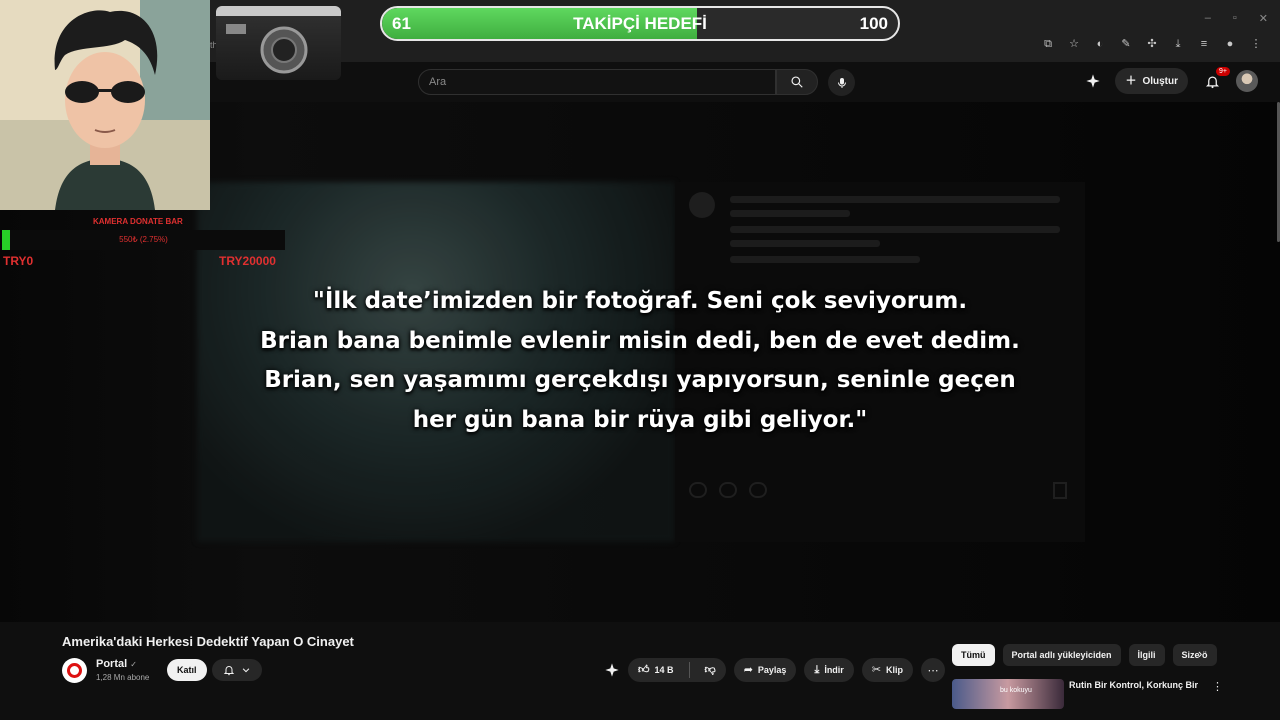 This screenshot has width=1280, height=720. What do you see at coordinates (876, 669) in the screenshot?
I see `scissors-icon: ✂` at bounding box center [876, 669].